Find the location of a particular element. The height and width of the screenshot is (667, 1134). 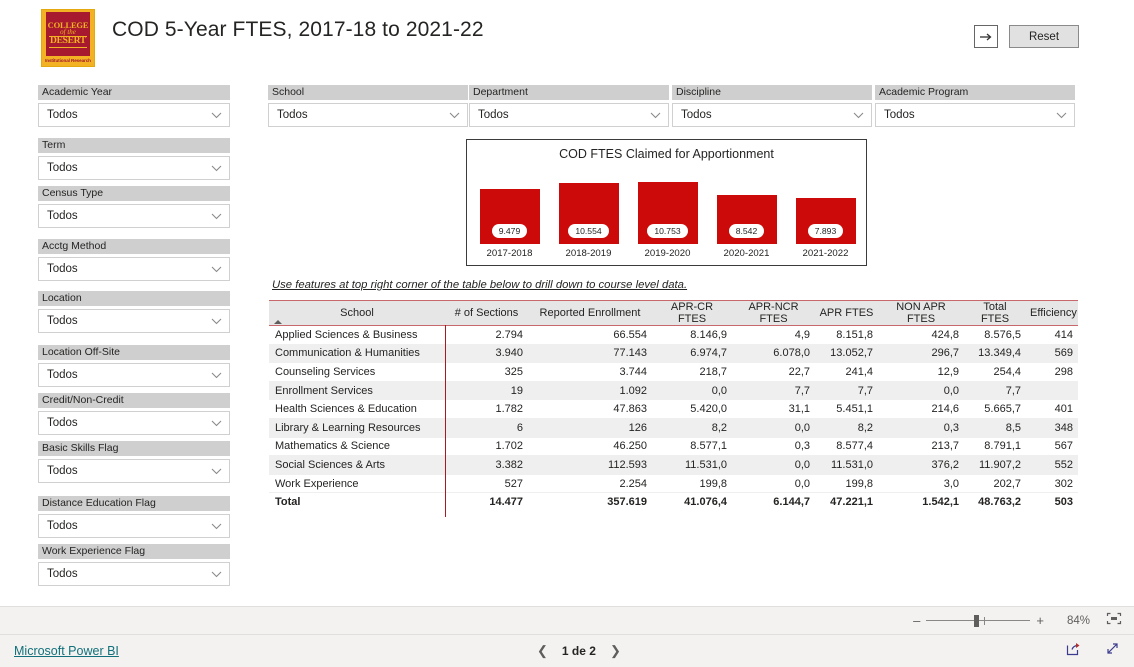

fullscreen-glyph is located at coordinates (1112, 648).